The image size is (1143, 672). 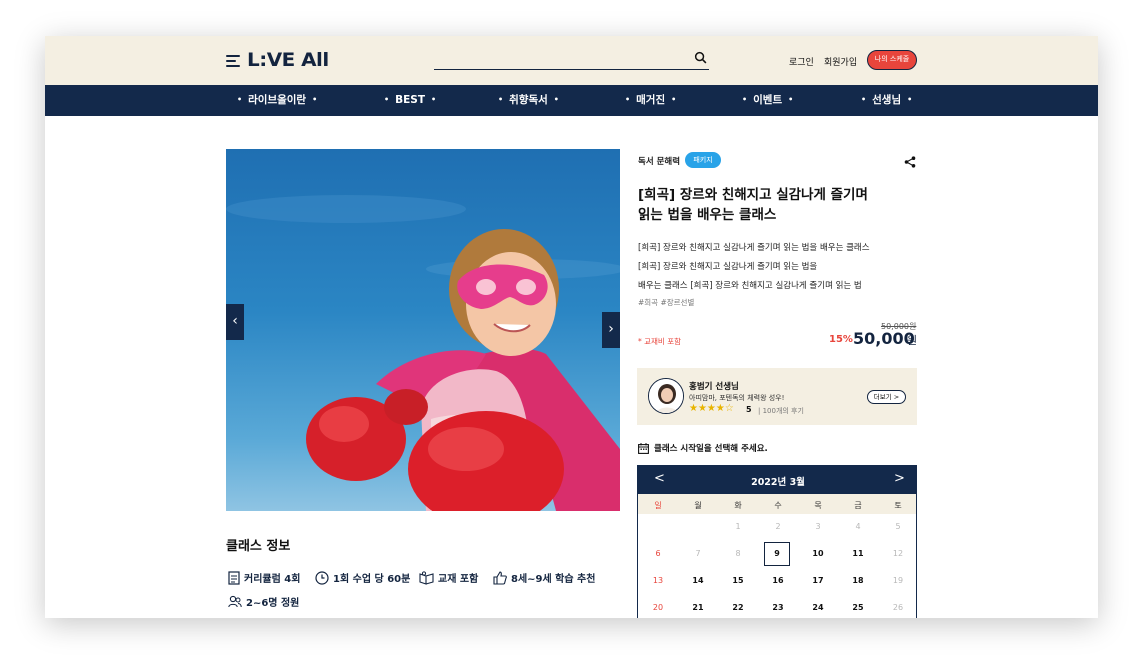 I want to click on nav-item-best: • BEST •, so click(x=410, y=100).